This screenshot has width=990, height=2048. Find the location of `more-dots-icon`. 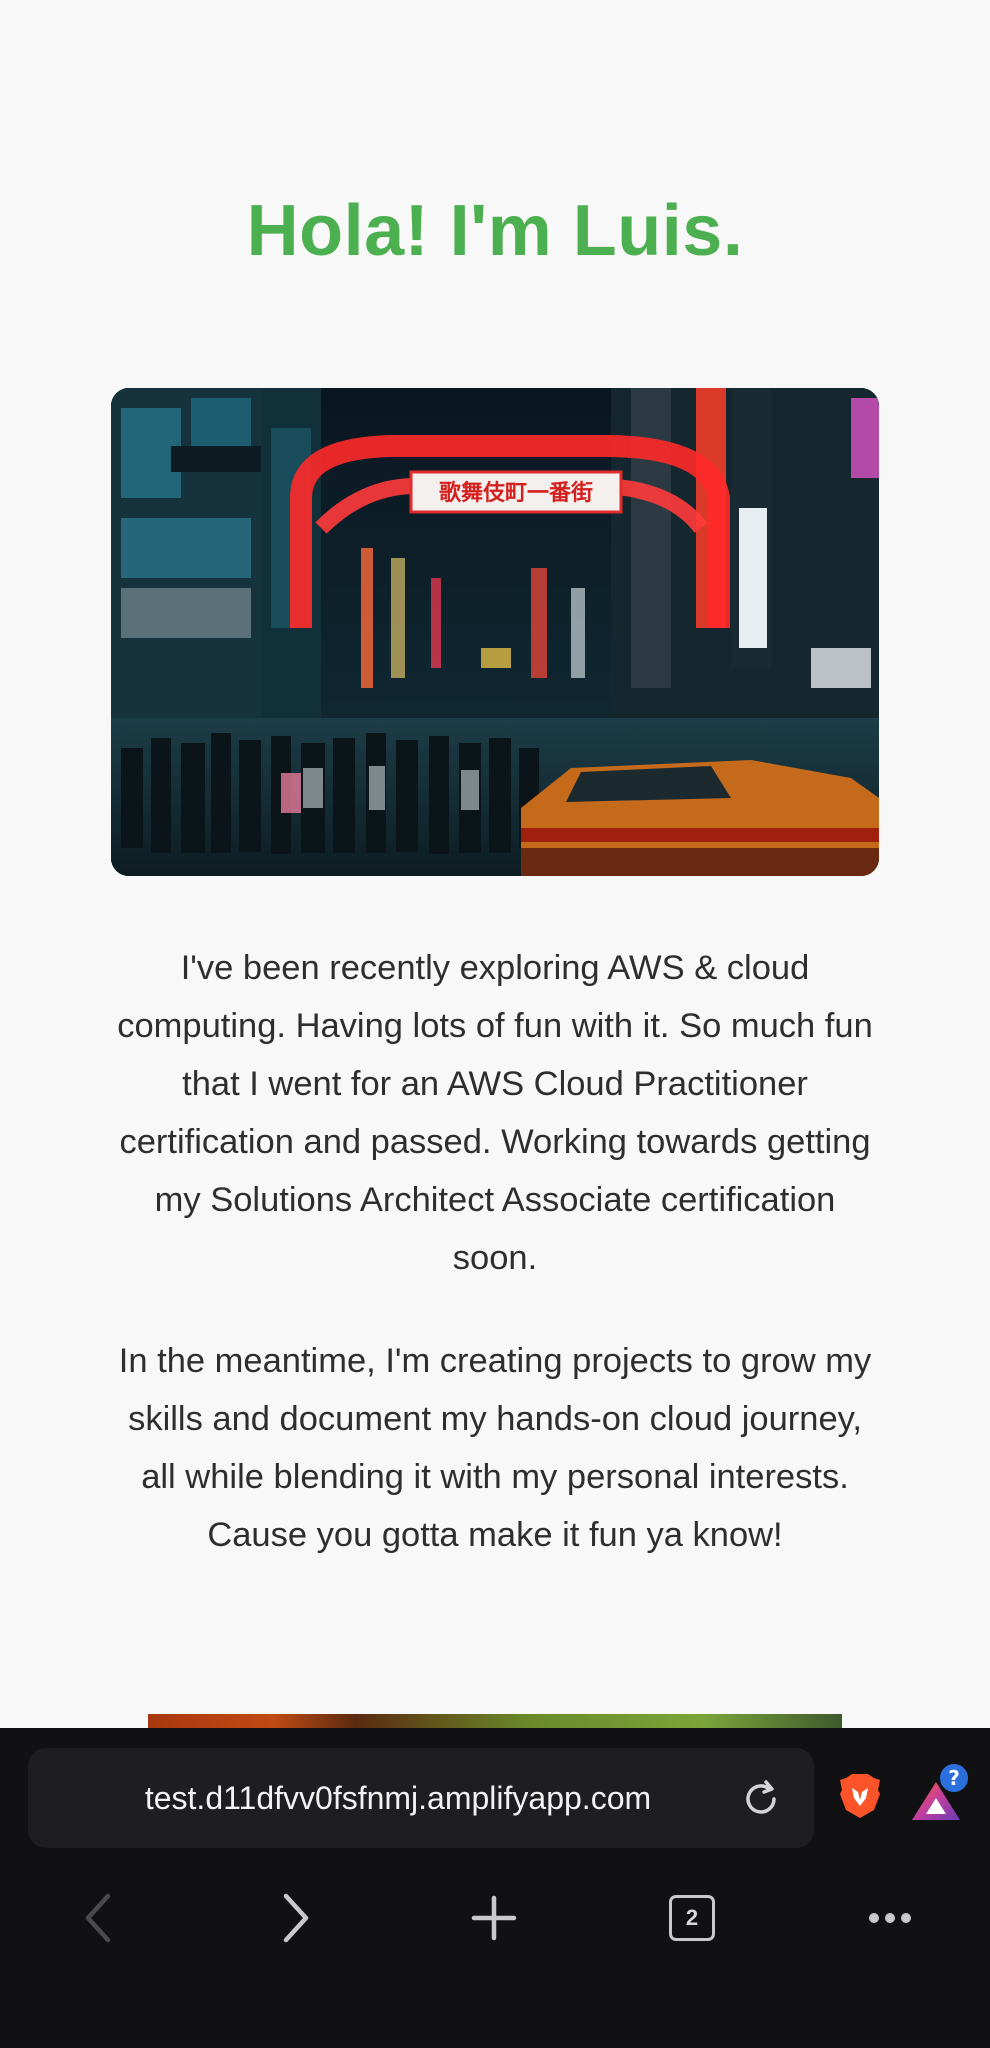

more-dots-icon is located at coordinates (890, 1918).